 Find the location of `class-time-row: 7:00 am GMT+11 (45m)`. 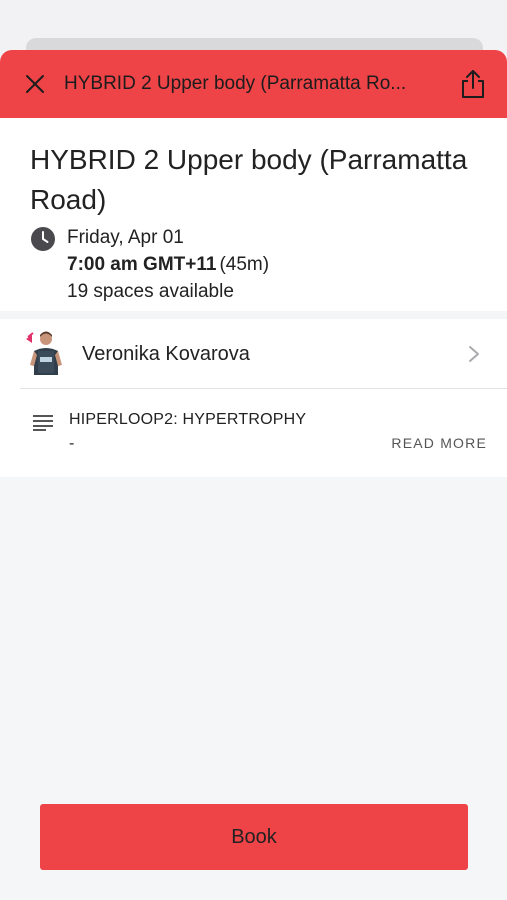

class-time-row: 7:00 am GMT+11 (45m) is located at coordinates (168, 264).